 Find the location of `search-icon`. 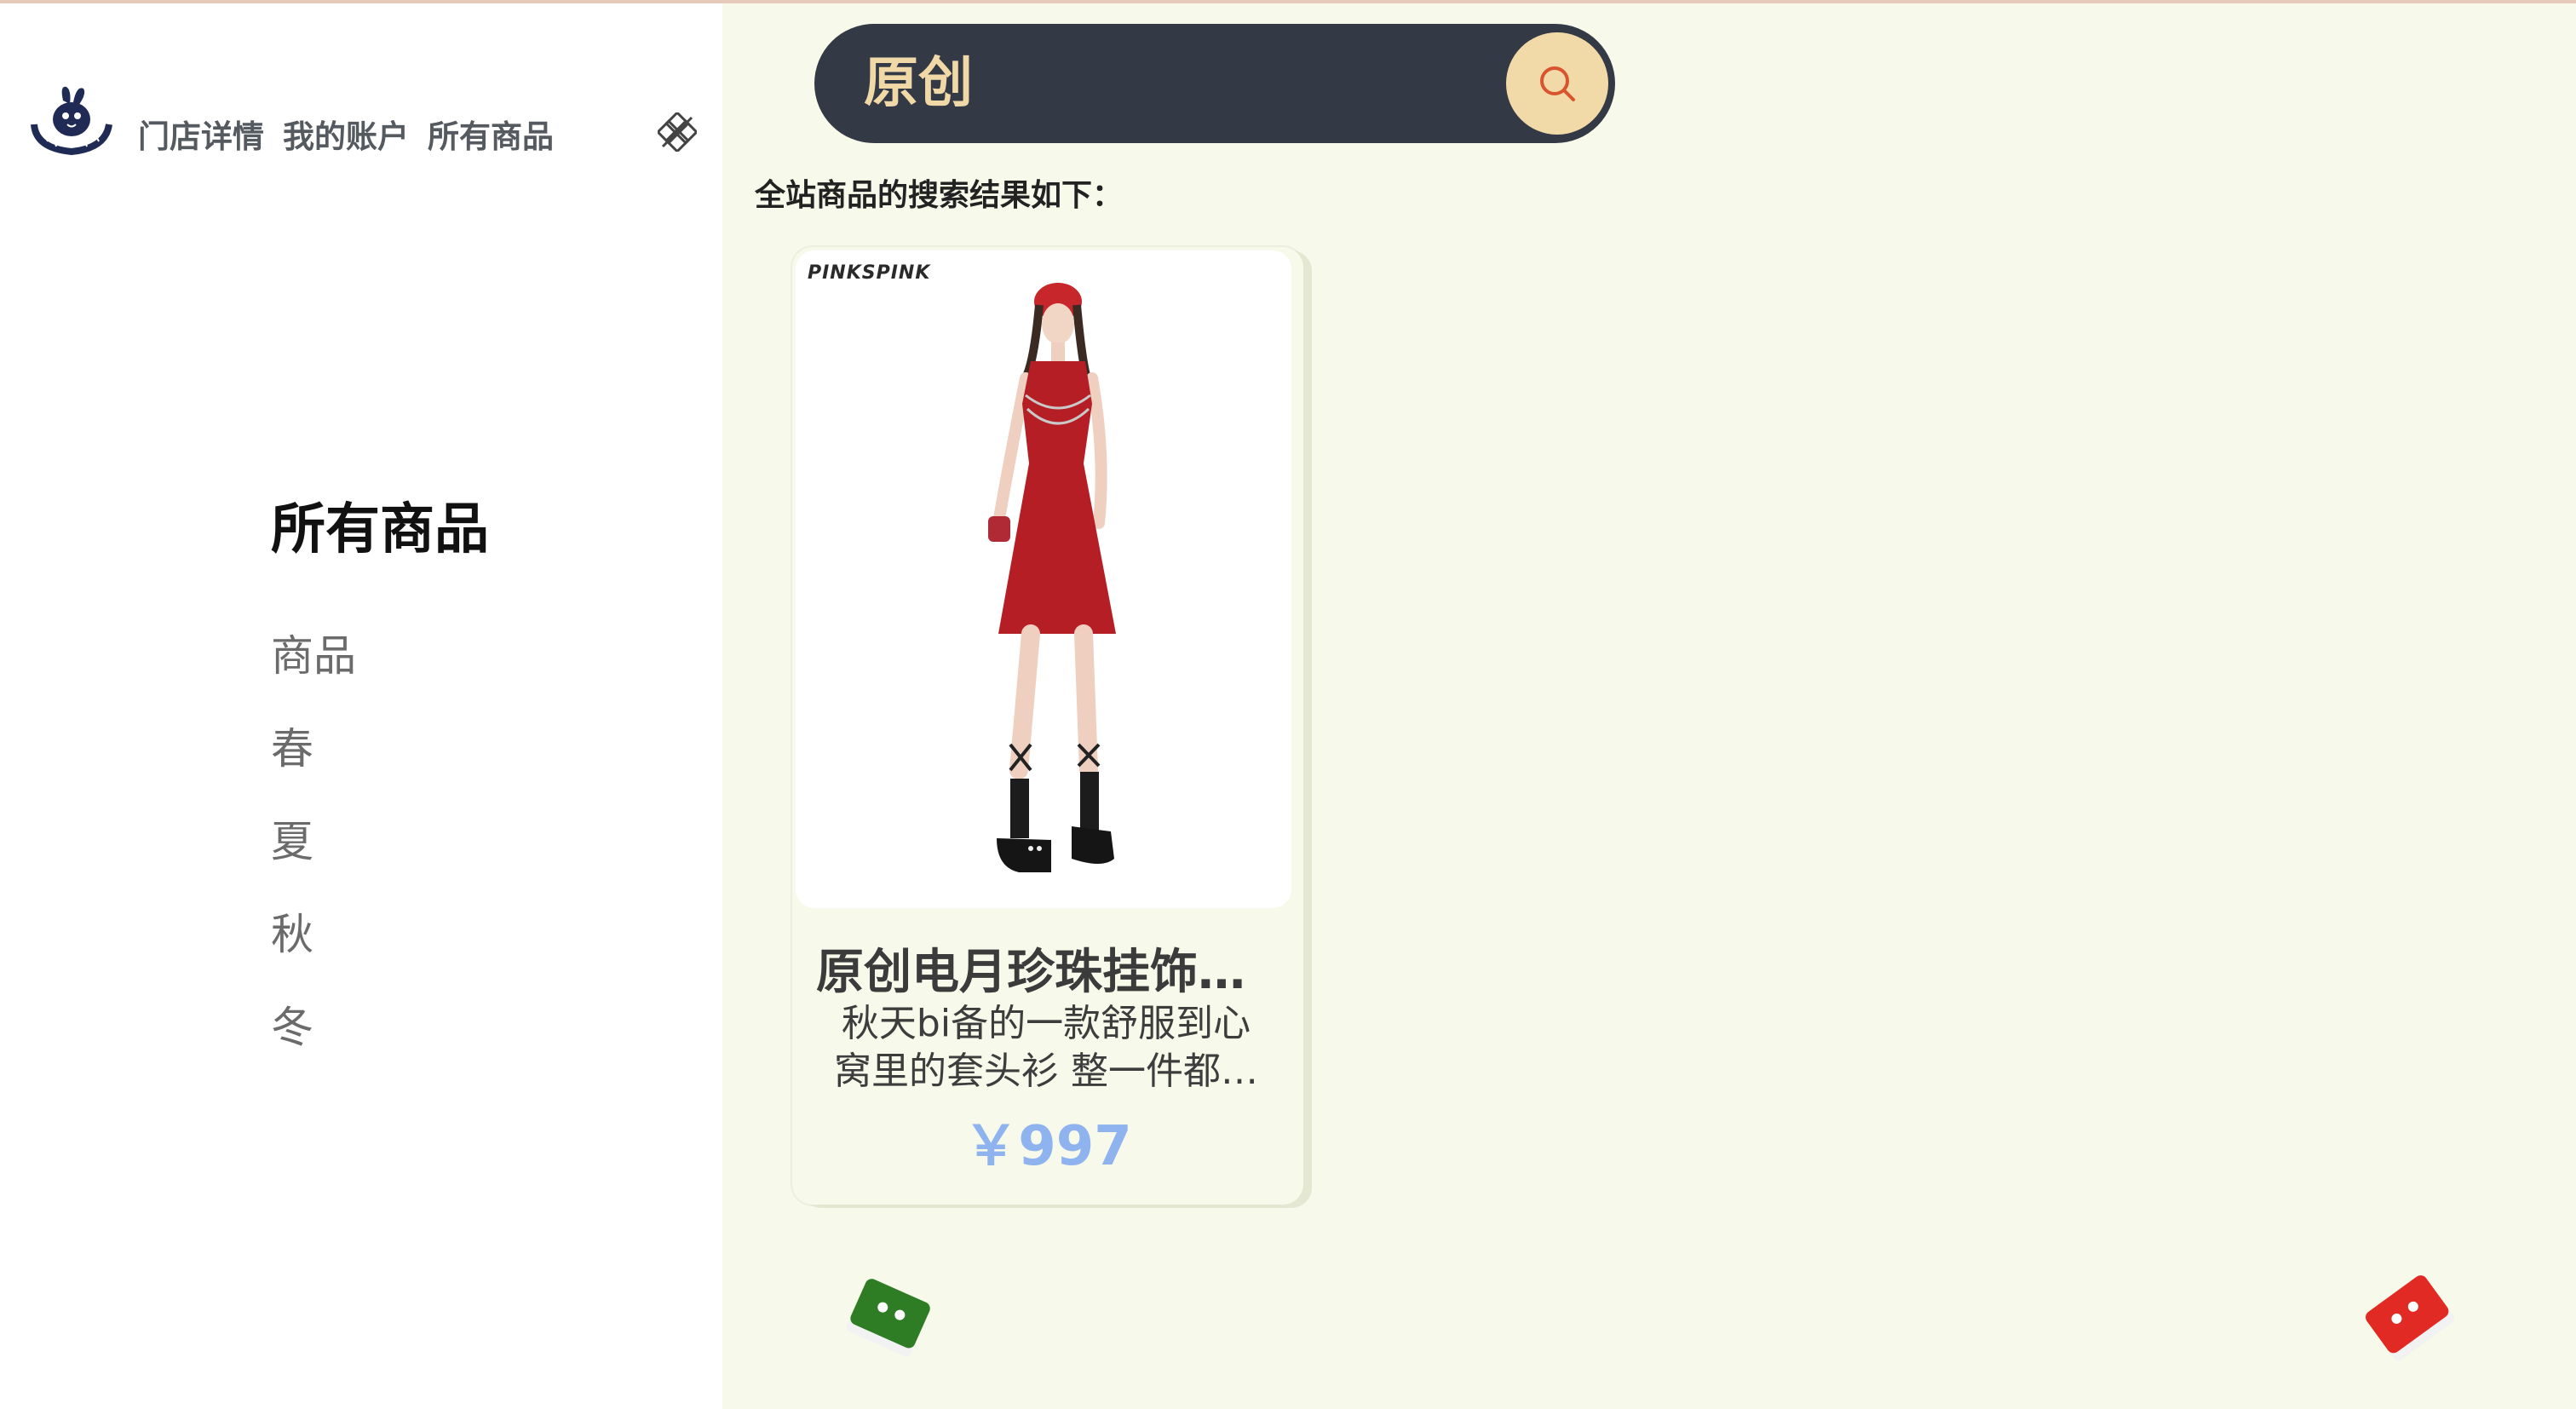

search-icon is located at coordinates (1558, 83).